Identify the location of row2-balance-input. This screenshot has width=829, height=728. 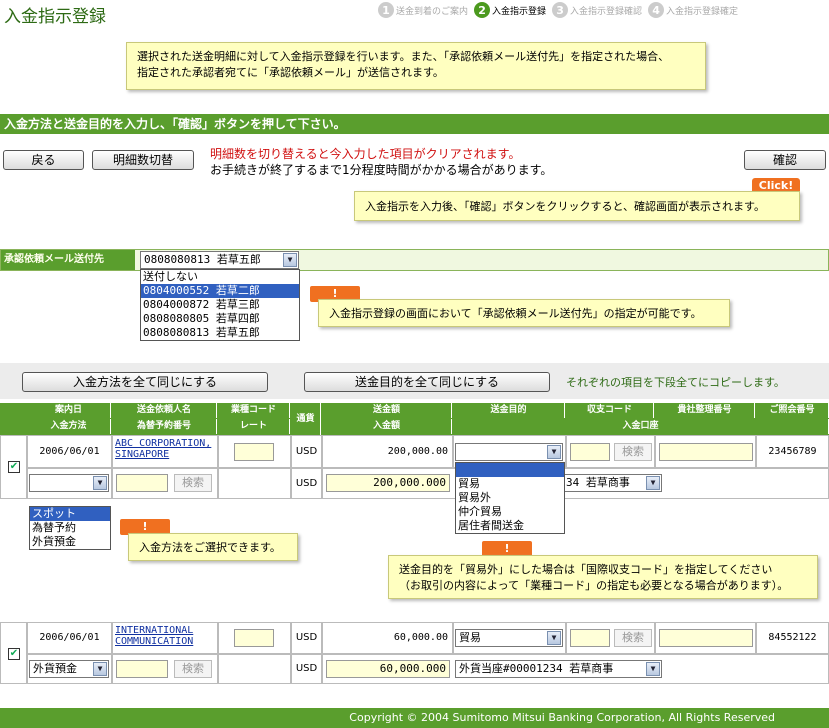
(590, 638).